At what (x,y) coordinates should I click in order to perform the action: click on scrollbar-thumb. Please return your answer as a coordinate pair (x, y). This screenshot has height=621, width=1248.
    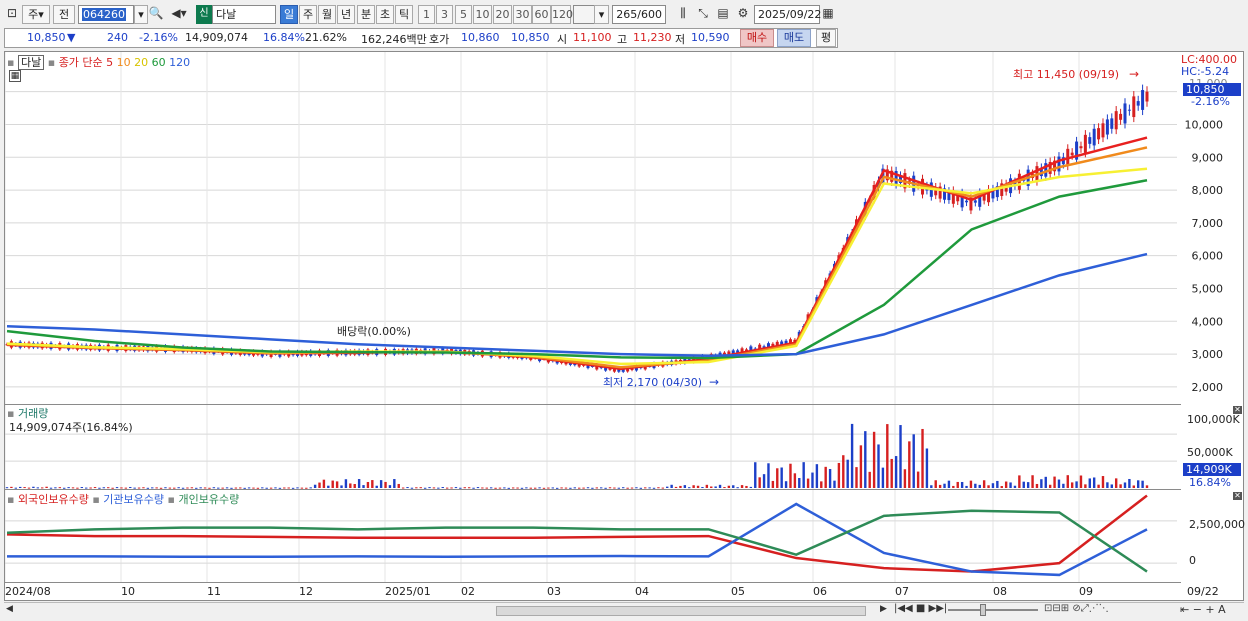
    Looking at the image, I should click on (681, 611).